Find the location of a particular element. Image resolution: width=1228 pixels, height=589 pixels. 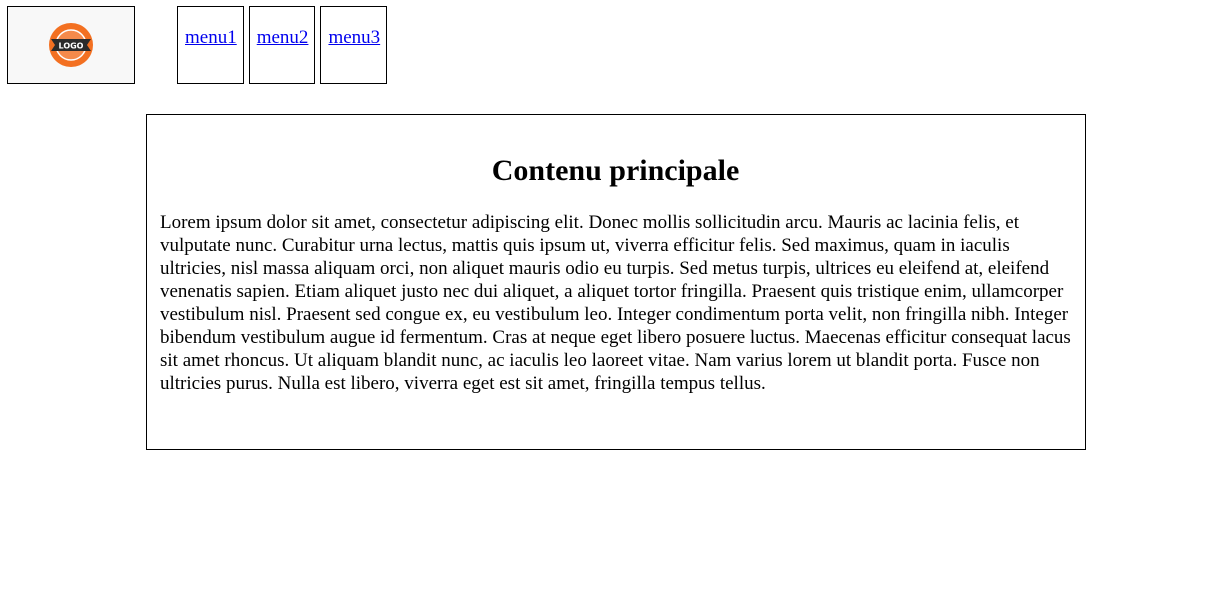

page-title: Contenu principale is located at coordinates (615, 170).